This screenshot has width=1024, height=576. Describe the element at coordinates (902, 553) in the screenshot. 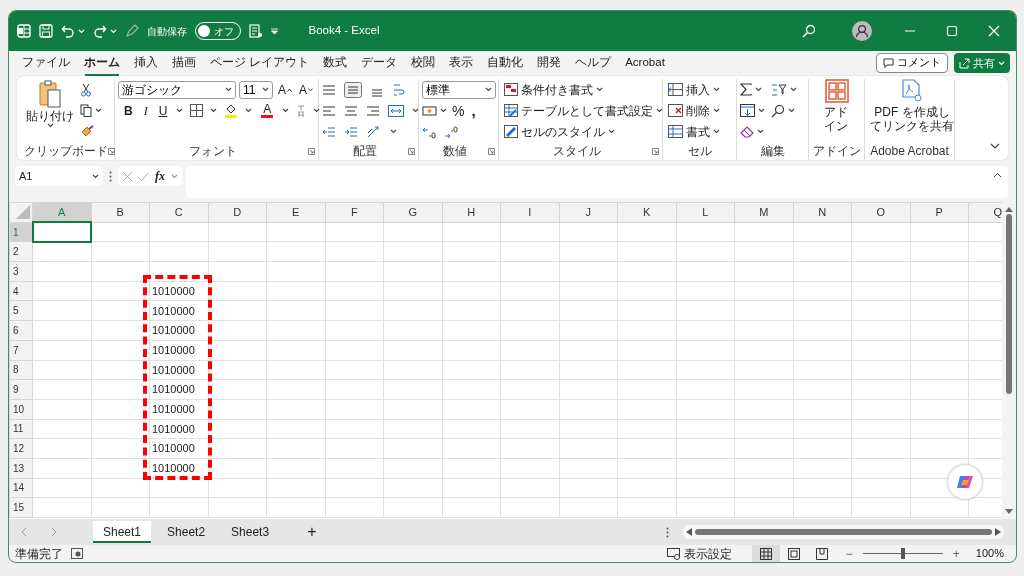

I see `zoom-slider-thumb` at that location.